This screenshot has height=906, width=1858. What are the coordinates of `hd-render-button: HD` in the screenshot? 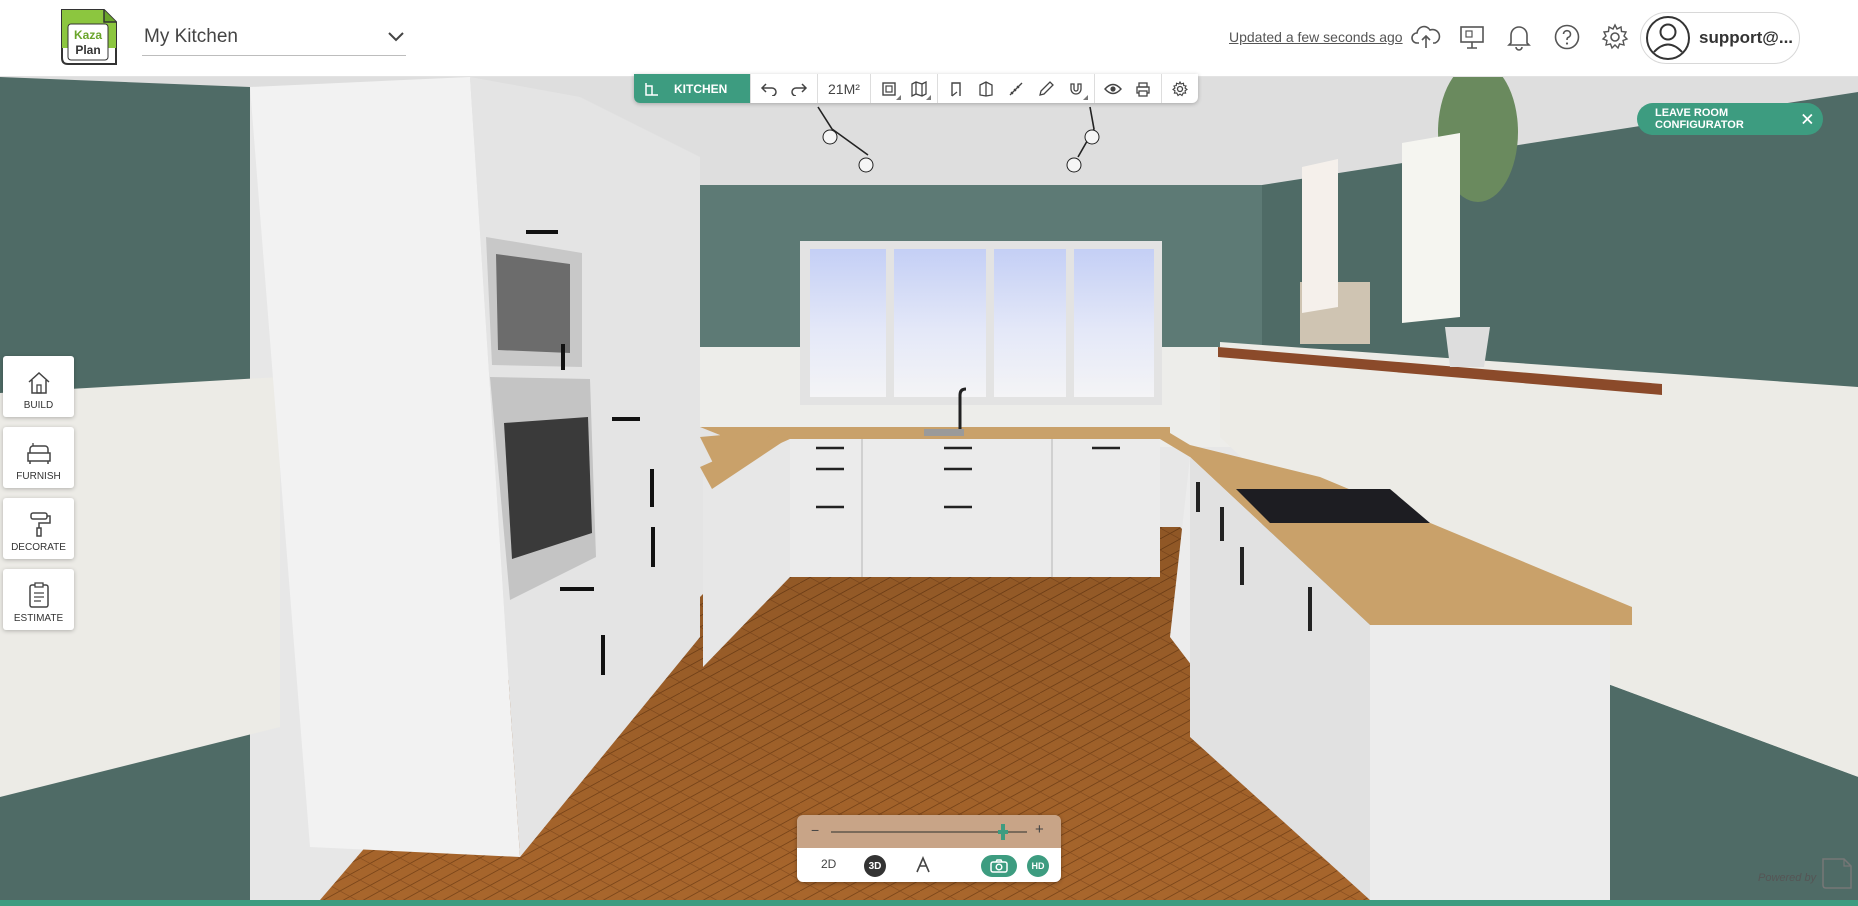 It's located at (1038, 866).